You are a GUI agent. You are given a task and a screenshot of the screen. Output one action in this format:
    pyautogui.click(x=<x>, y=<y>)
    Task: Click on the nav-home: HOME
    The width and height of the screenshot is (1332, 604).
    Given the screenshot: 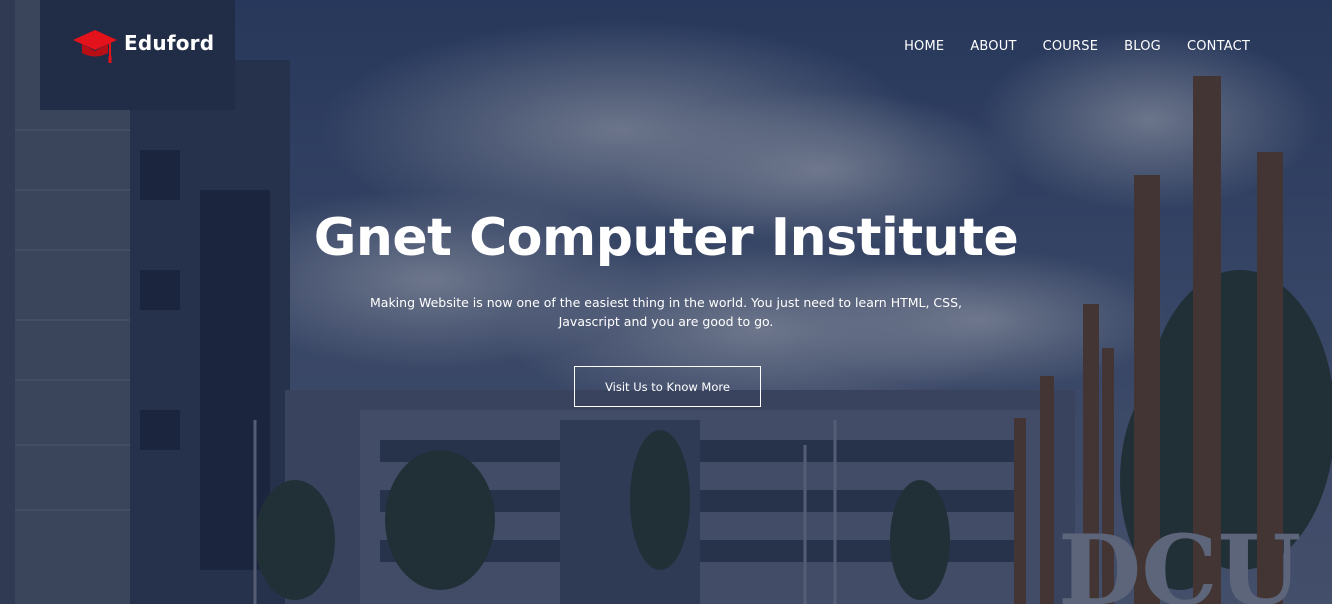 What is the action you would take?
    pyautogui.click(x=924, y=46)
    